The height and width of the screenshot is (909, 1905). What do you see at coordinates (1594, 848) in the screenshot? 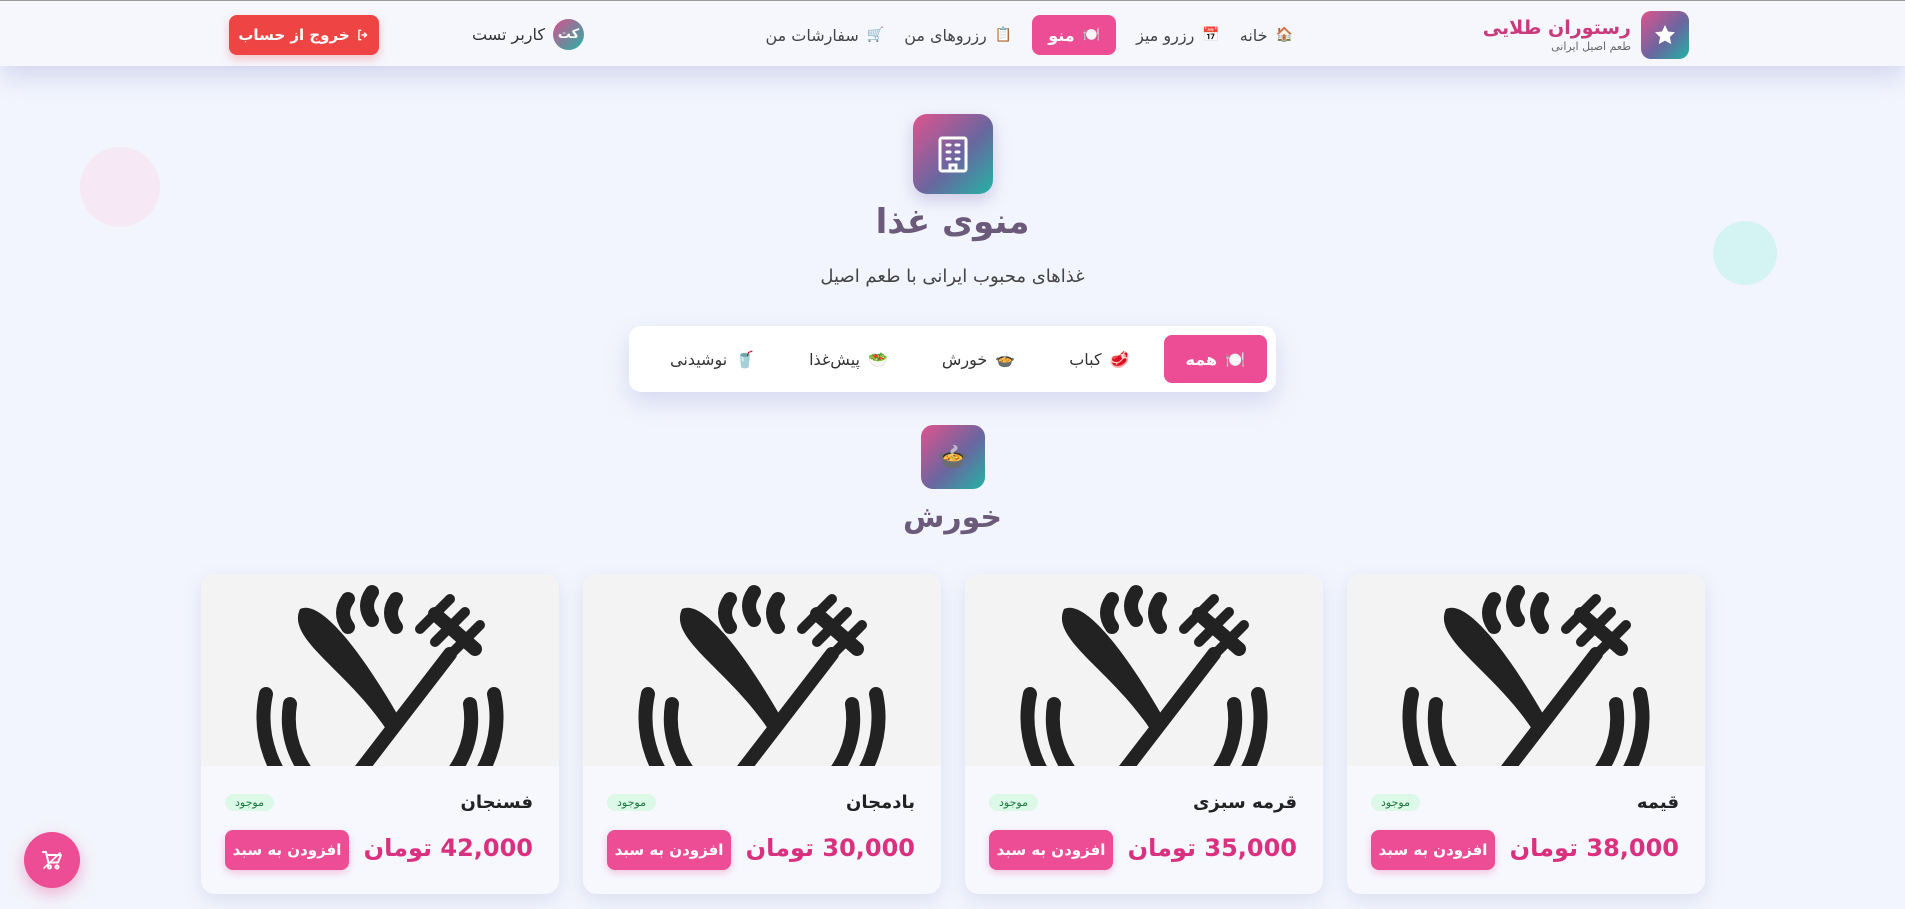
I see `dish-price: 38,000 تومان` at bounding box center [1594, 848].